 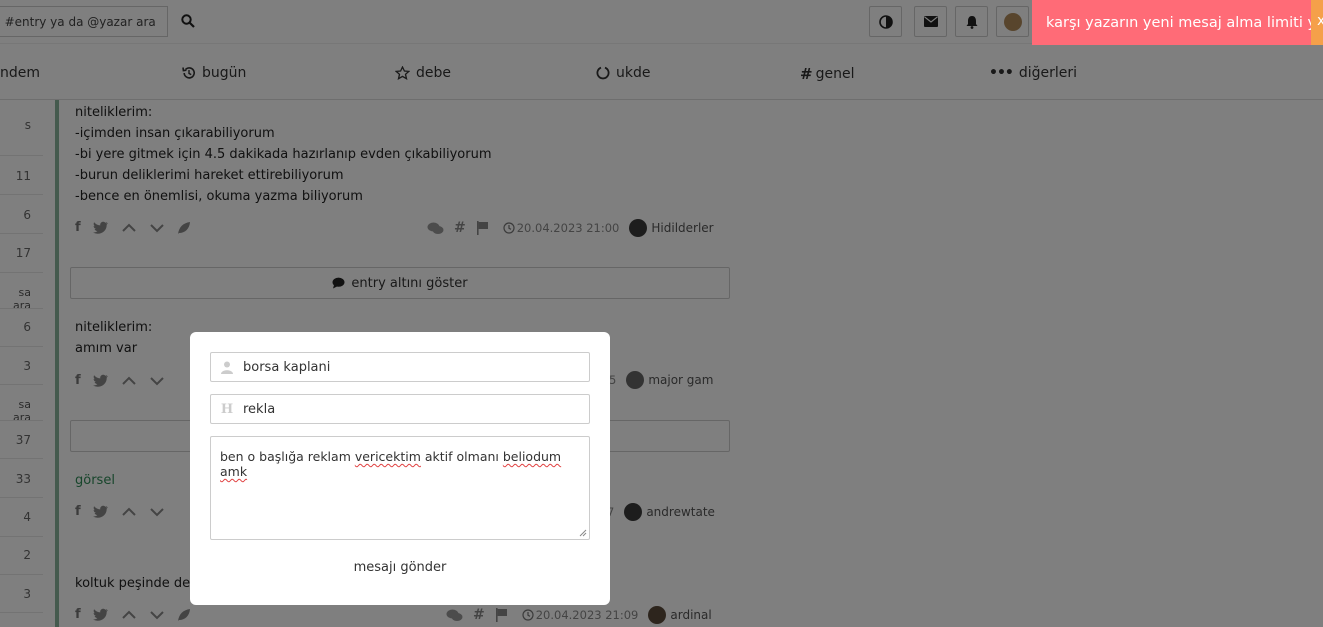 What do you see at coordinates (400, 409) in the screenshot?
I see `subject-field: H rekla` at bounding box center [400, 409].